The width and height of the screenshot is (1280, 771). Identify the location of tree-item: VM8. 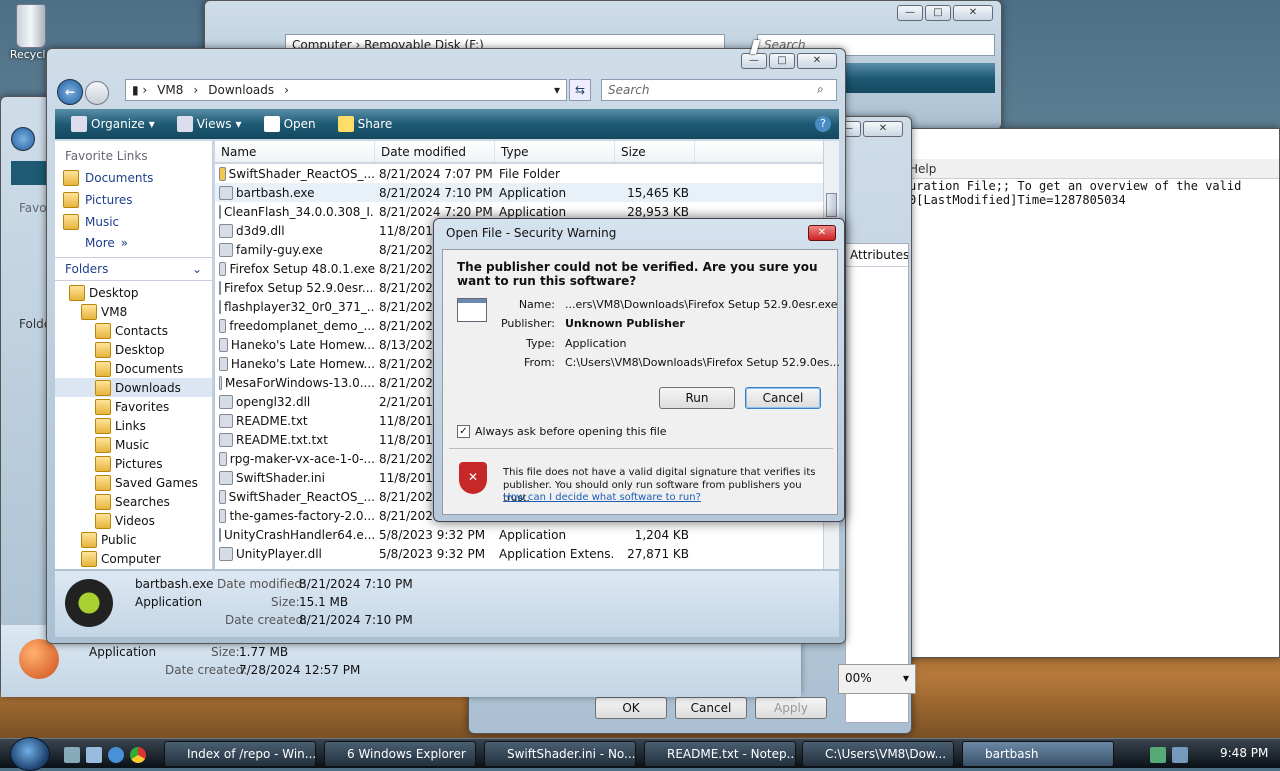
(133, 311).